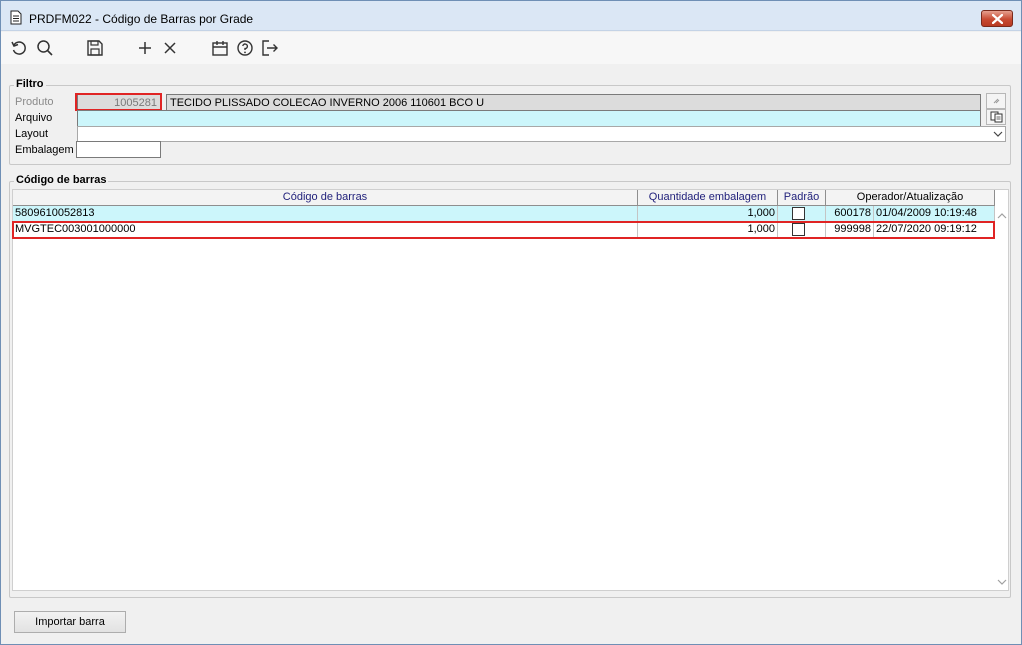  I want to click on embalagem-label: Embalagem, so click(44, 150).